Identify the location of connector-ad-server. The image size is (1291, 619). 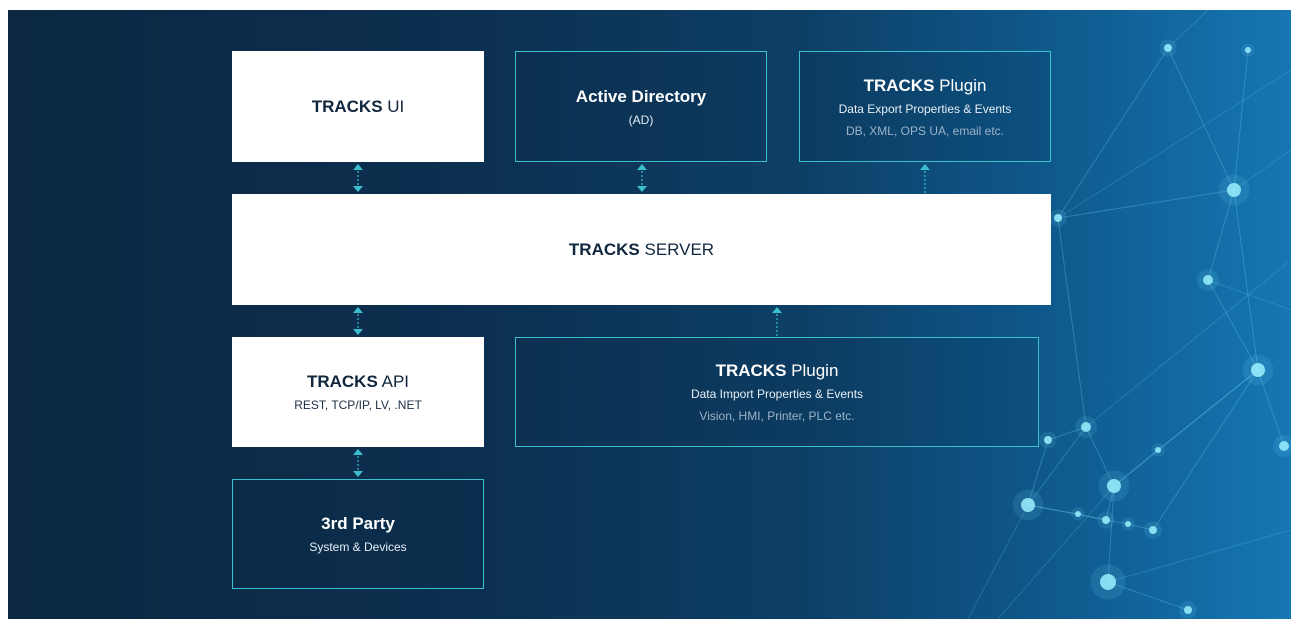
(642, 178).